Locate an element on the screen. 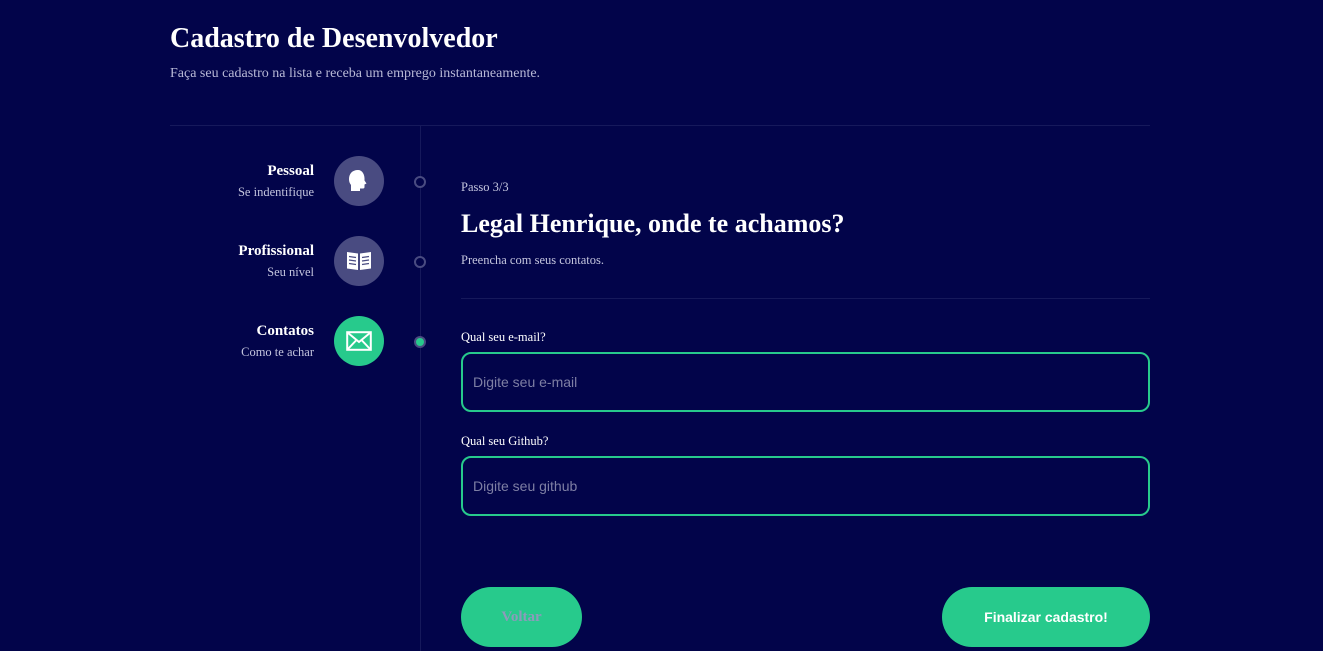 This screenshot has width=1323, height=651. step-subtitle: Seu nível is located at coordinates (290, 272).